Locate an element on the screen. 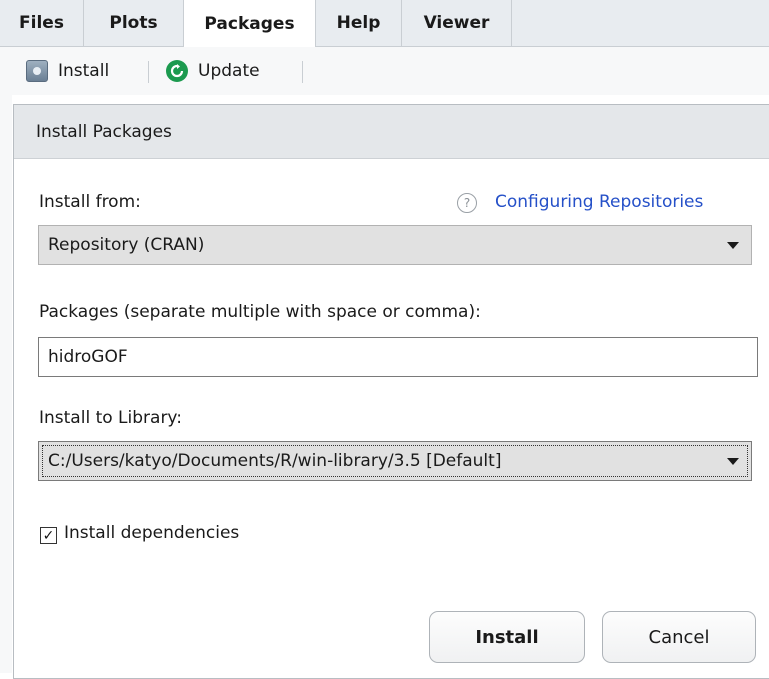 This screenshot has height=679, width=769. install-dependencies-label: Install dependencies is located at coordinates (151, 533).